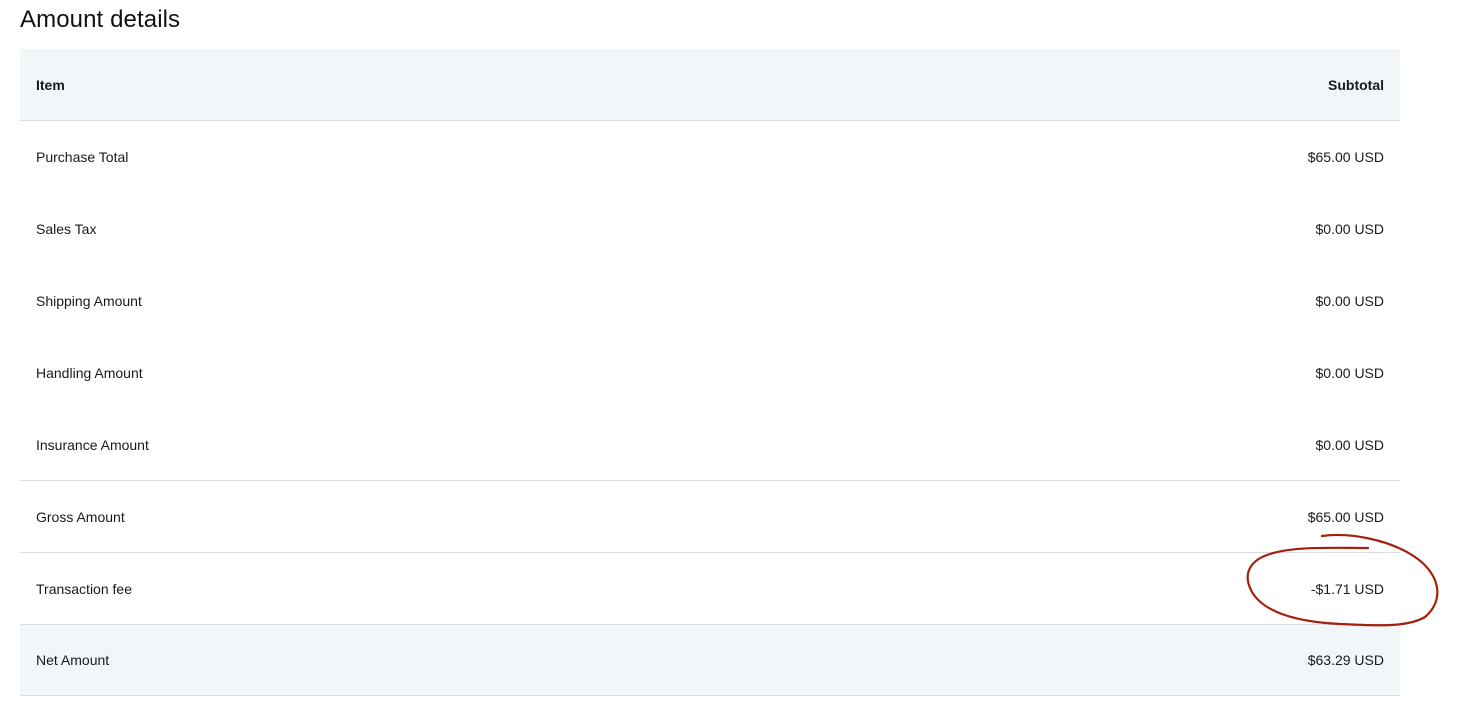 This screenshot has width=1464, height=719. Describe the element at coordinates (1345, 660) in the screenshot. I see `net-amount-value: $63.29 USD` at that location.